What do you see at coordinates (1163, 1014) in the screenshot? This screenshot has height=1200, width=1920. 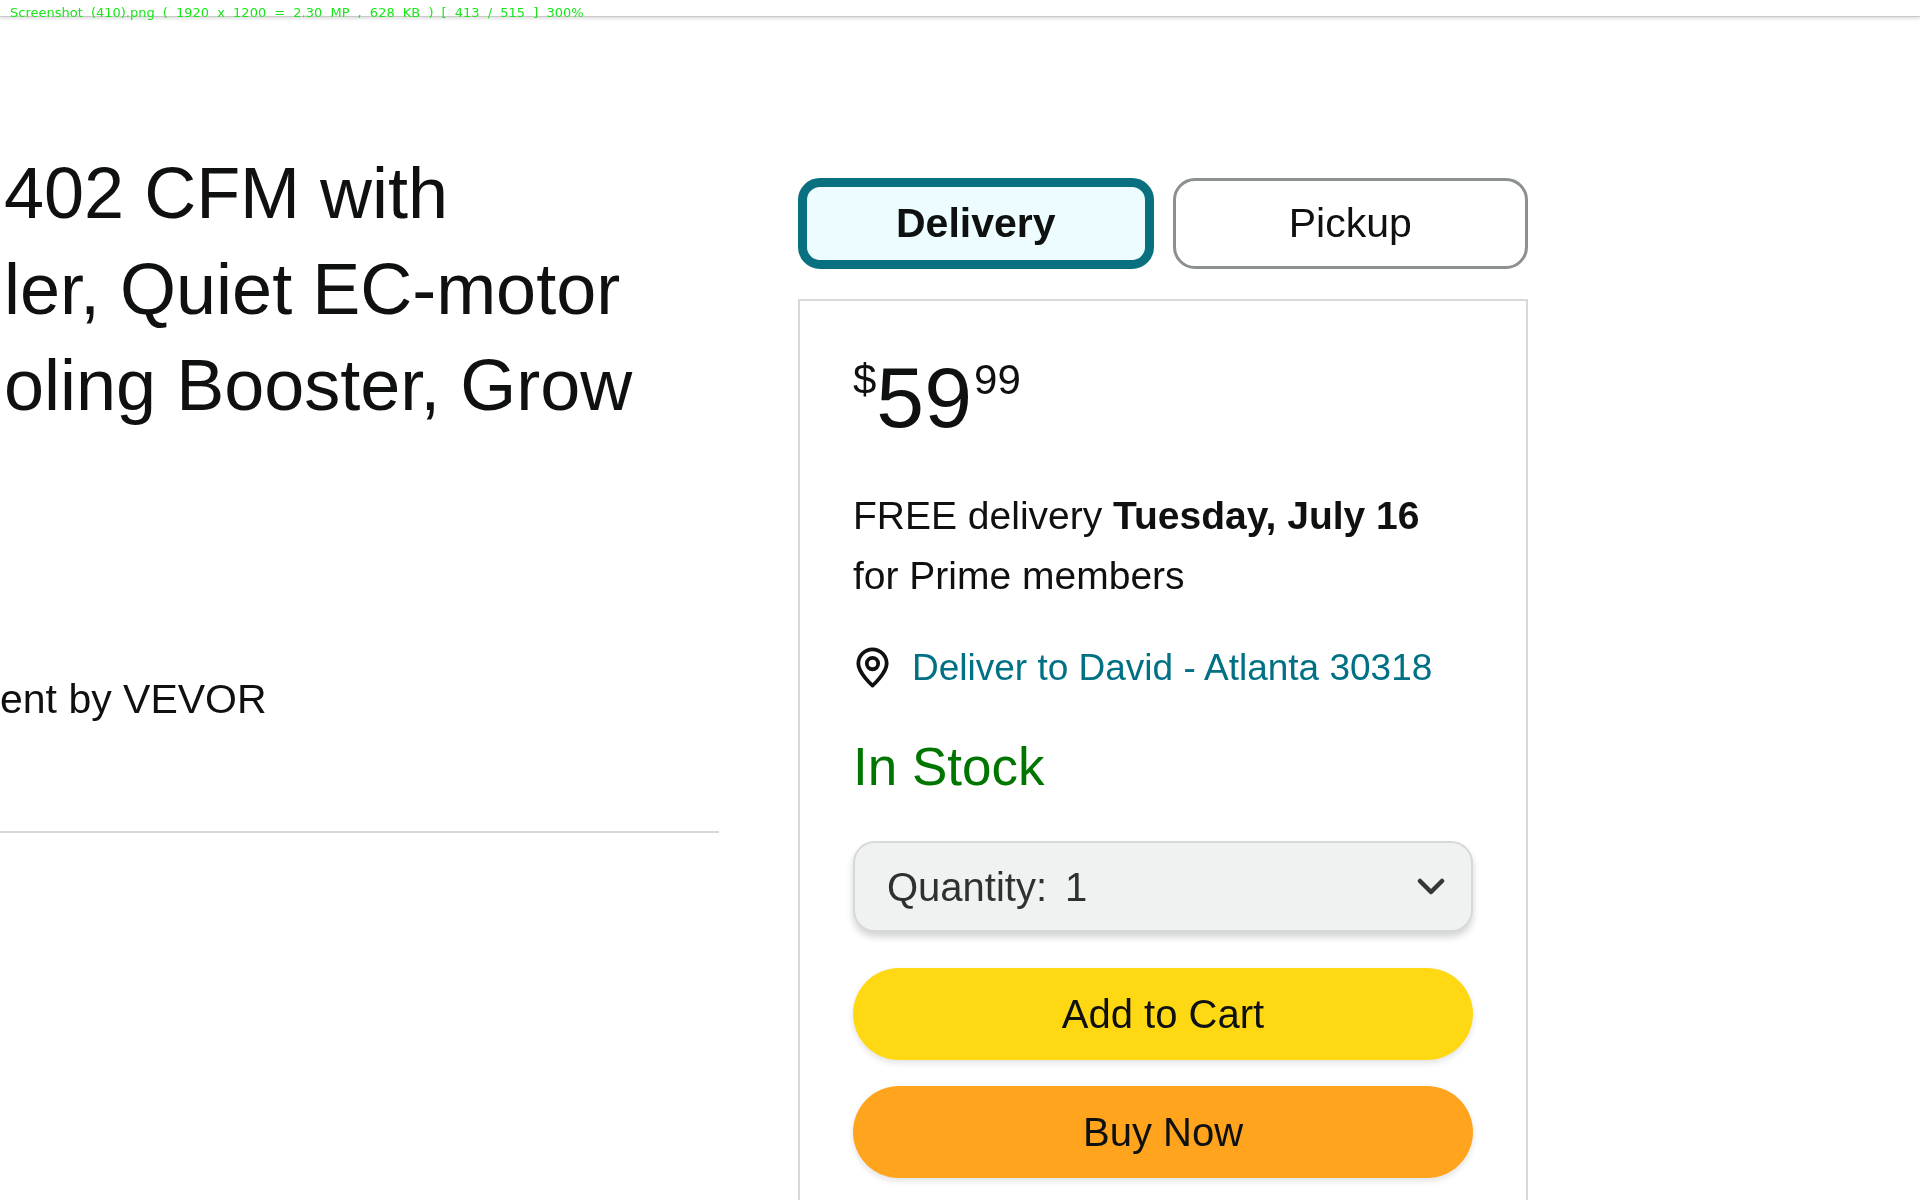 I see `add-to-cart-button: Add to Cart` at bounding box center [1163, 1014].